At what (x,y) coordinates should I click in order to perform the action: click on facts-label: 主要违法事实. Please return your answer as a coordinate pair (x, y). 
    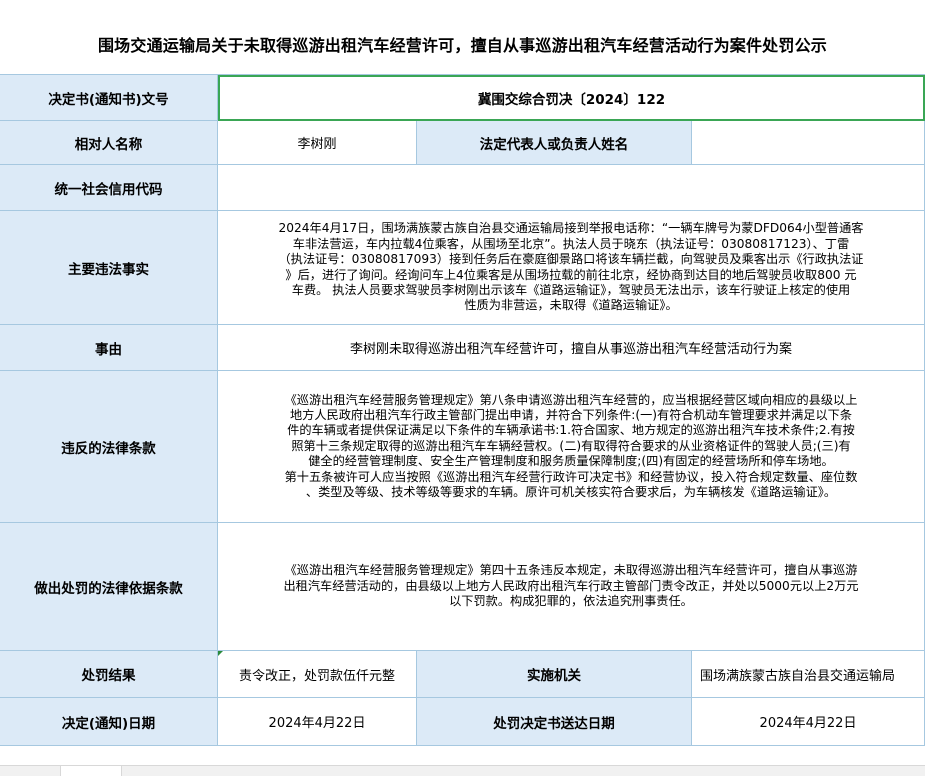
    Looking at the image, I should click on (109, 268).